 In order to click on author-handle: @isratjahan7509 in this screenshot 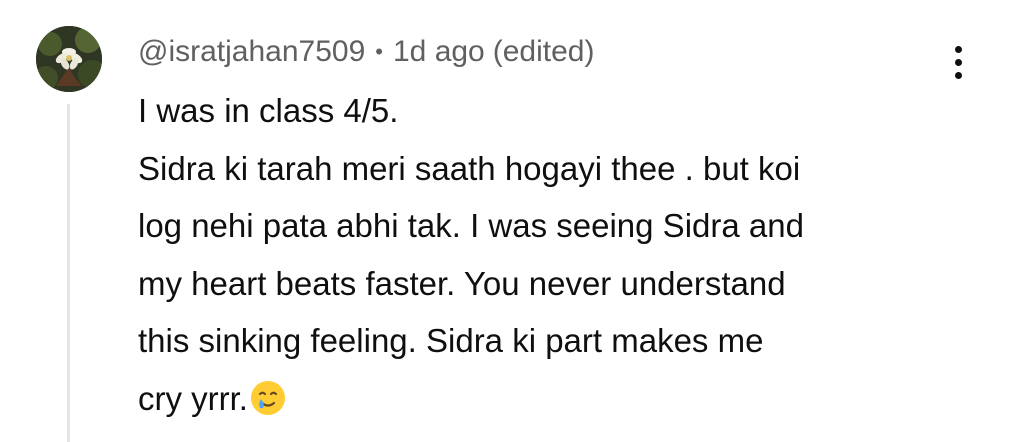, I will do `click(251, 52)`.